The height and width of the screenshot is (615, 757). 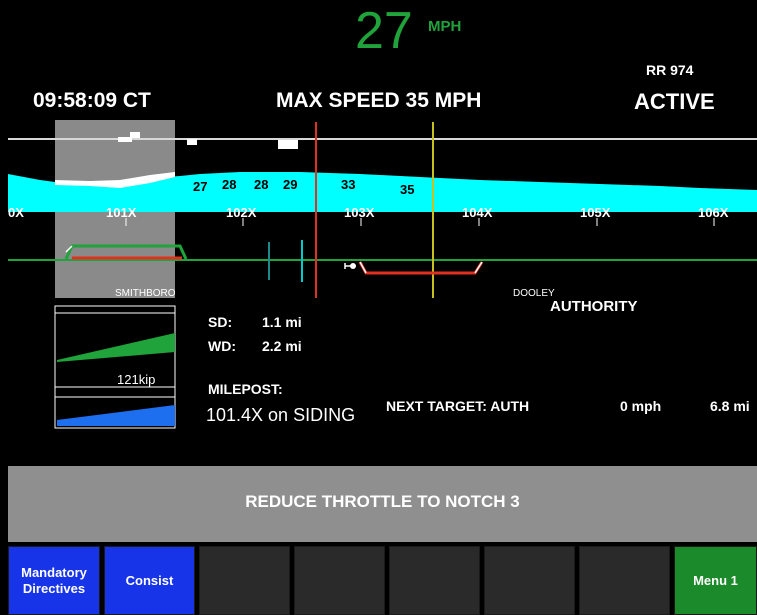 What do you see at coordinates (534, 293) in the screenshot?
I see `station-name: DOOLEY` at bounding box center [534, 293].